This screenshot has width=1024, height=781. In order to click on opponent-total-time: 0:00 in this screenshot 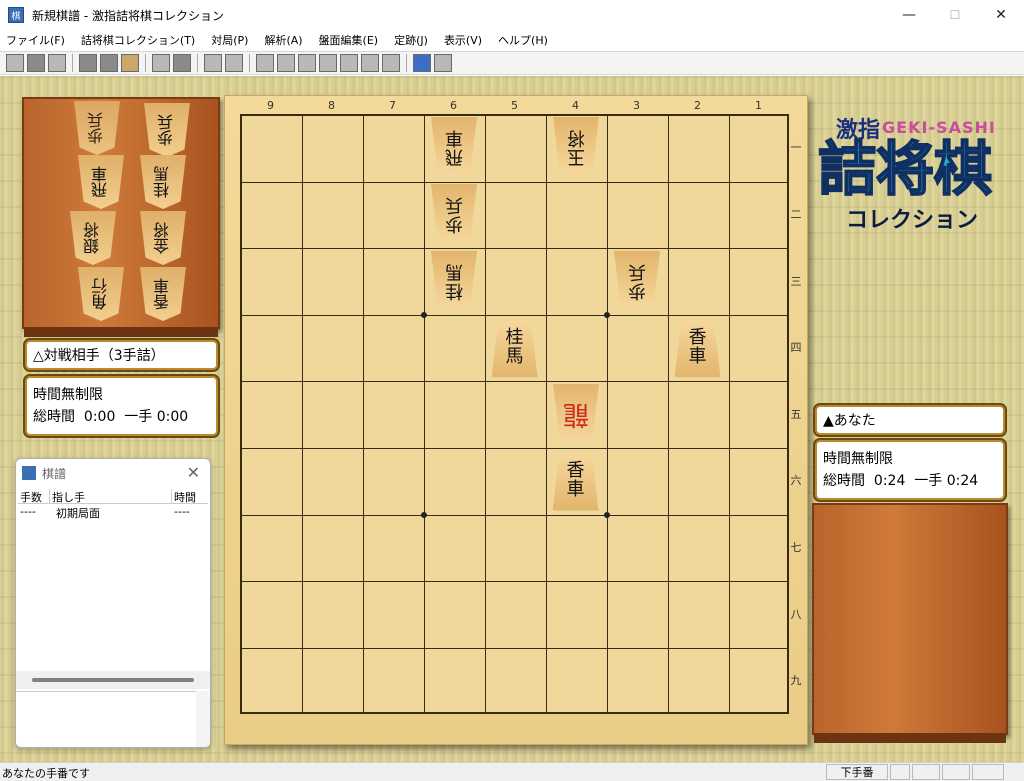, I will do `click(99, 417)`.